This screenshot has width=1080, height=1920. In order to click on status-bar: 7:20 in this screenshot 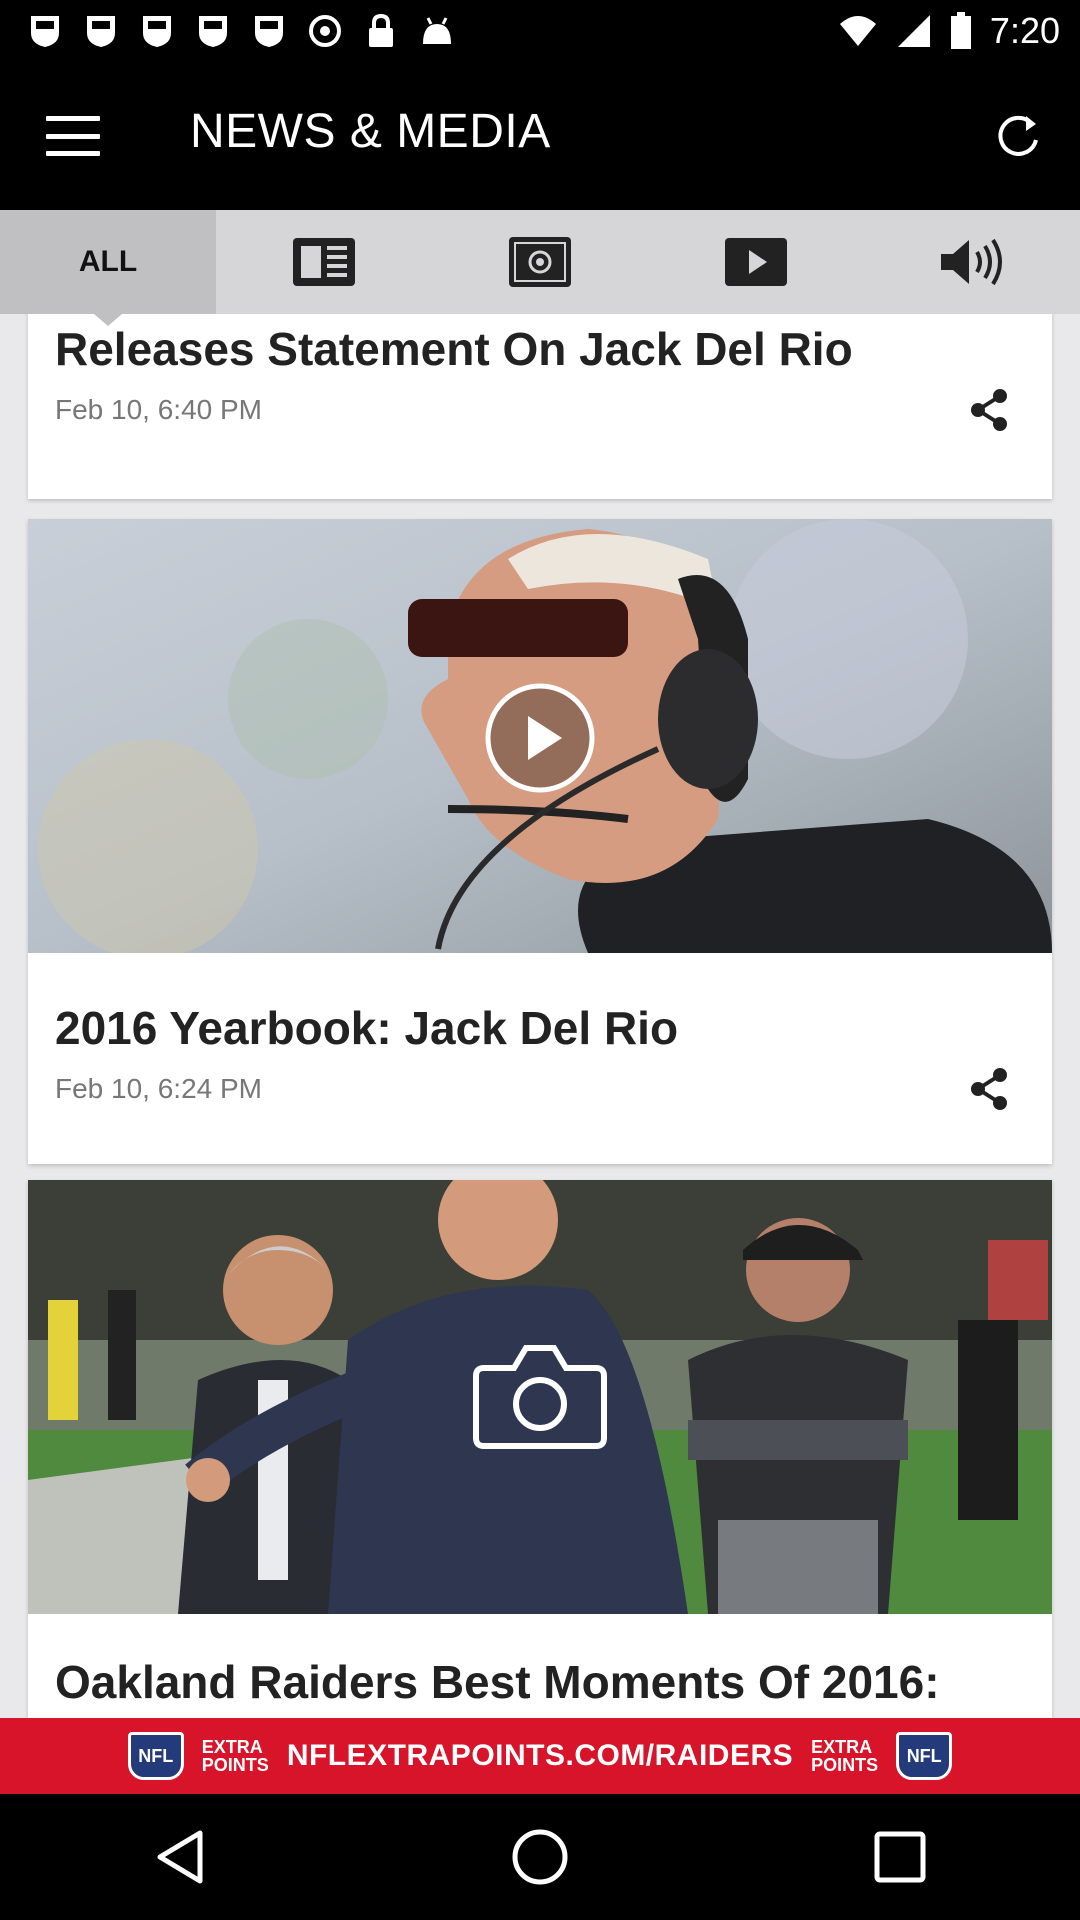, I will do `click(540, 31)`.